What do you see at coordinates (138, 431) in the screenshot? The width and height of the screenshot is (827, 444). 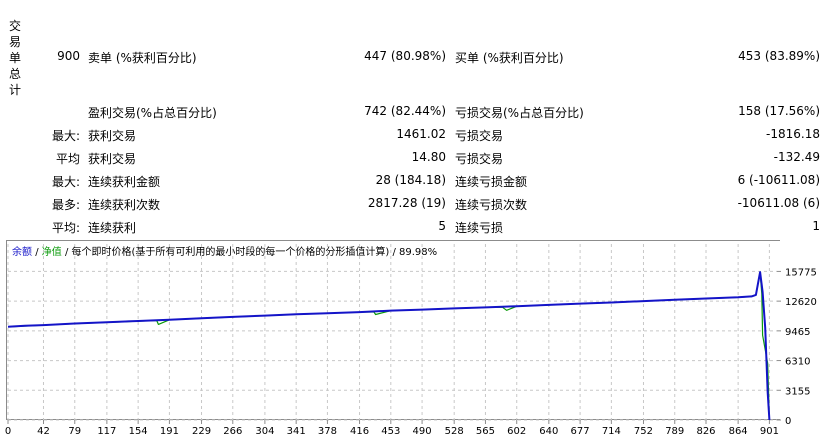 I see `x-tick-label: 154` at bounding box center [138, 431].